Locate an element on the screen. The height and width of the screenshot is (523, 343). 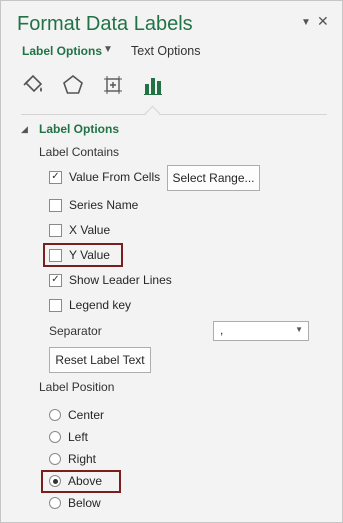
radio-selected-dot is located at coordinates (55, 481).